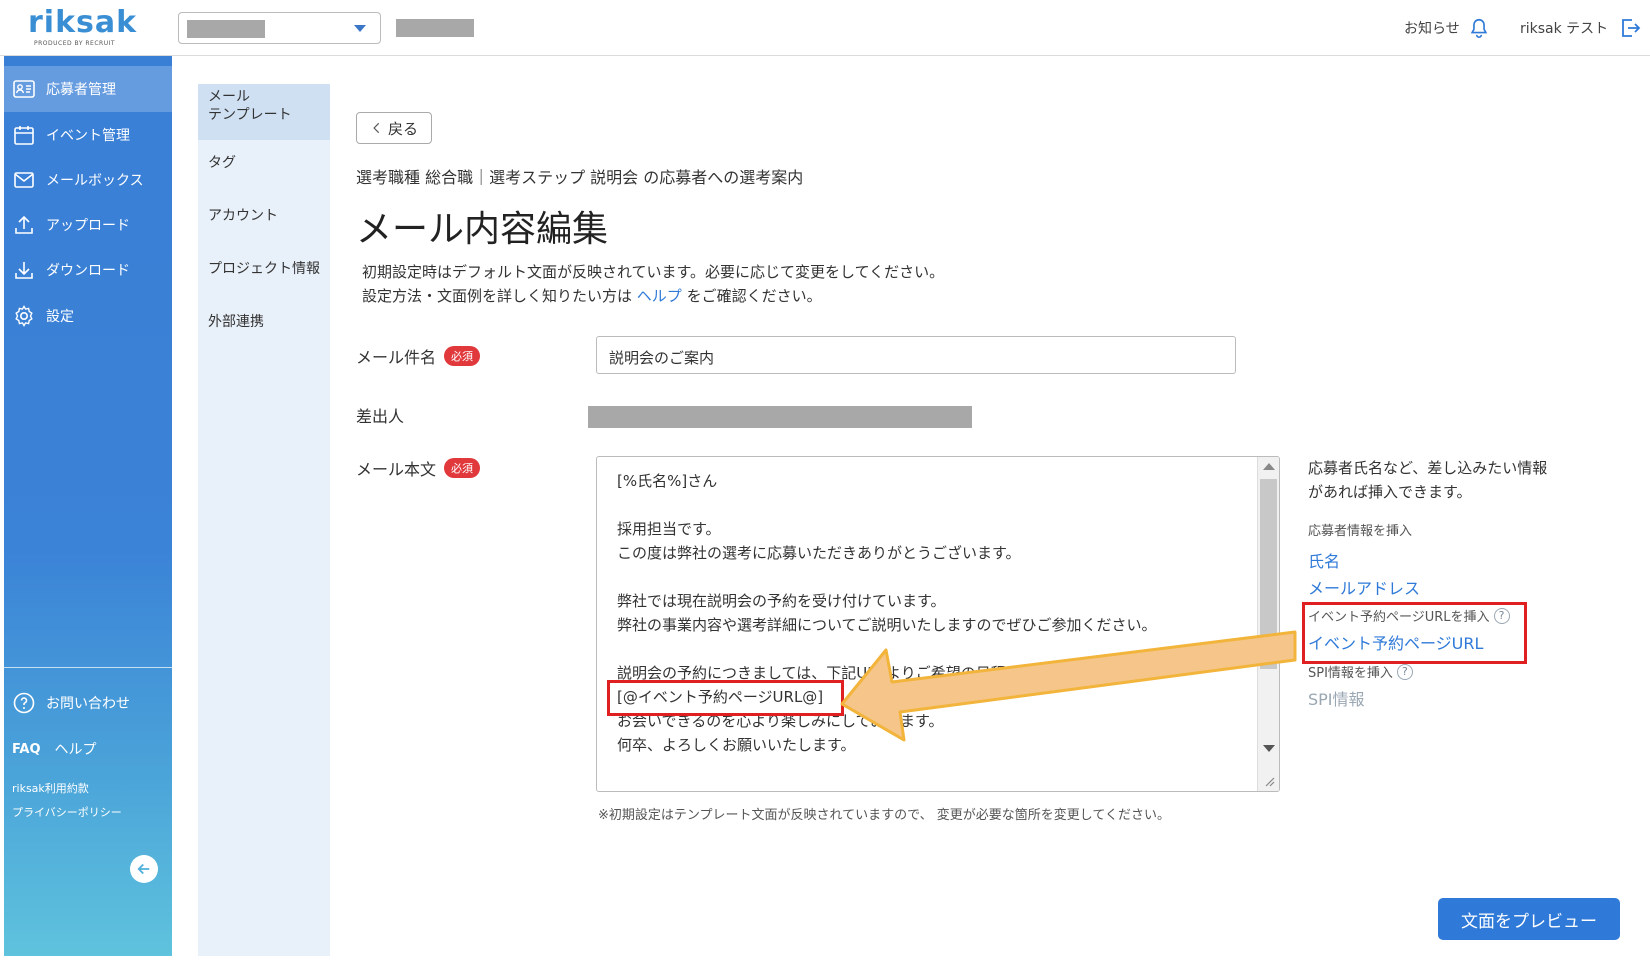 The image size is (1650, 960). What do you see at coordinates (1350, 673) in the screenshot?
I see `spi-heading-label: SPI情報を挿入` at bounding box center [1350, 673].